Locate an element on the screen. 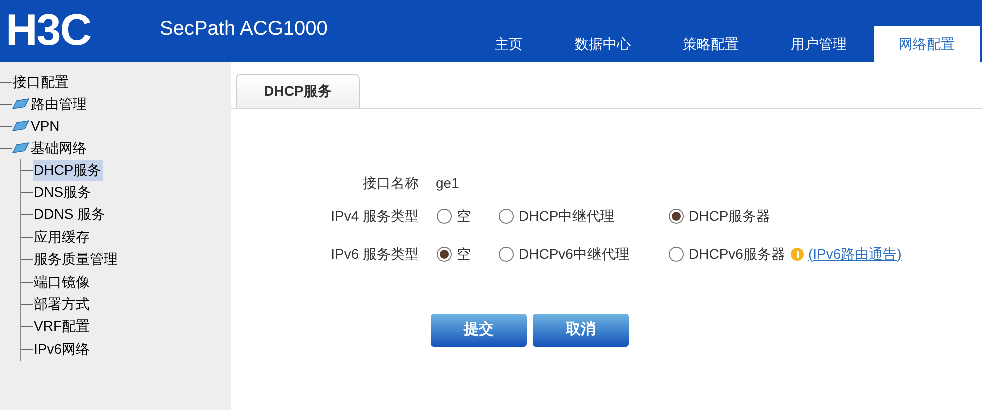 The image size is (982, 410). tree-item: 路由管理 is located at coordinates (59, 104).